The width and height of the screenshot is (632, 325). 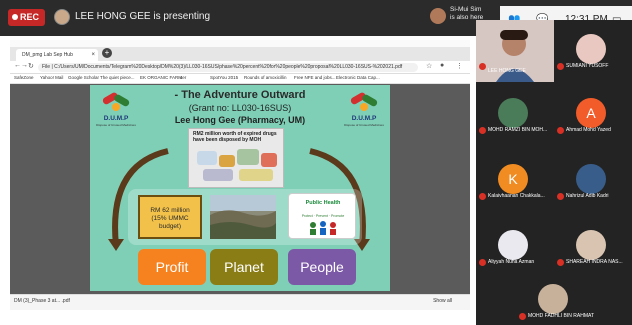 What do you see at coordinates (459, 66) in the screenshot?
I see `menu-icon: ⋮` at bounding box center [459, 66].